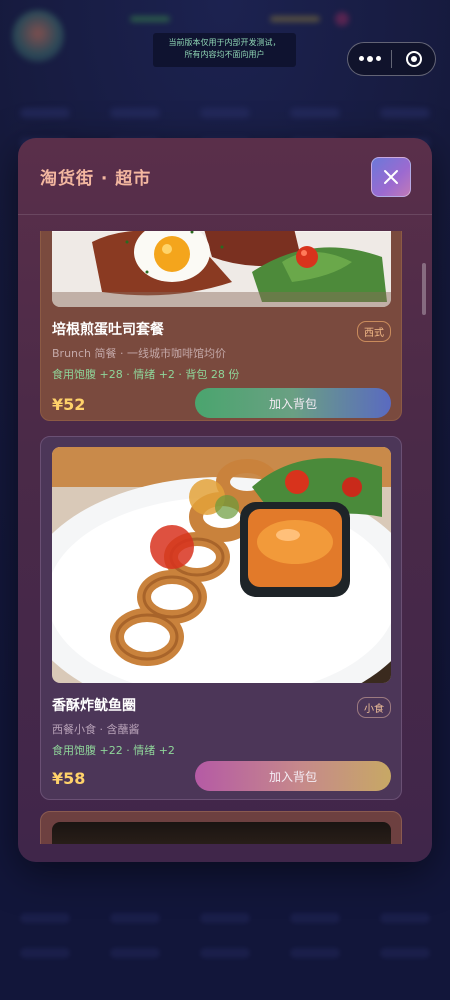 Image resolution: width=450 pixels, height=1000 pixels. I want to click on background-dot, so click(342, 19).